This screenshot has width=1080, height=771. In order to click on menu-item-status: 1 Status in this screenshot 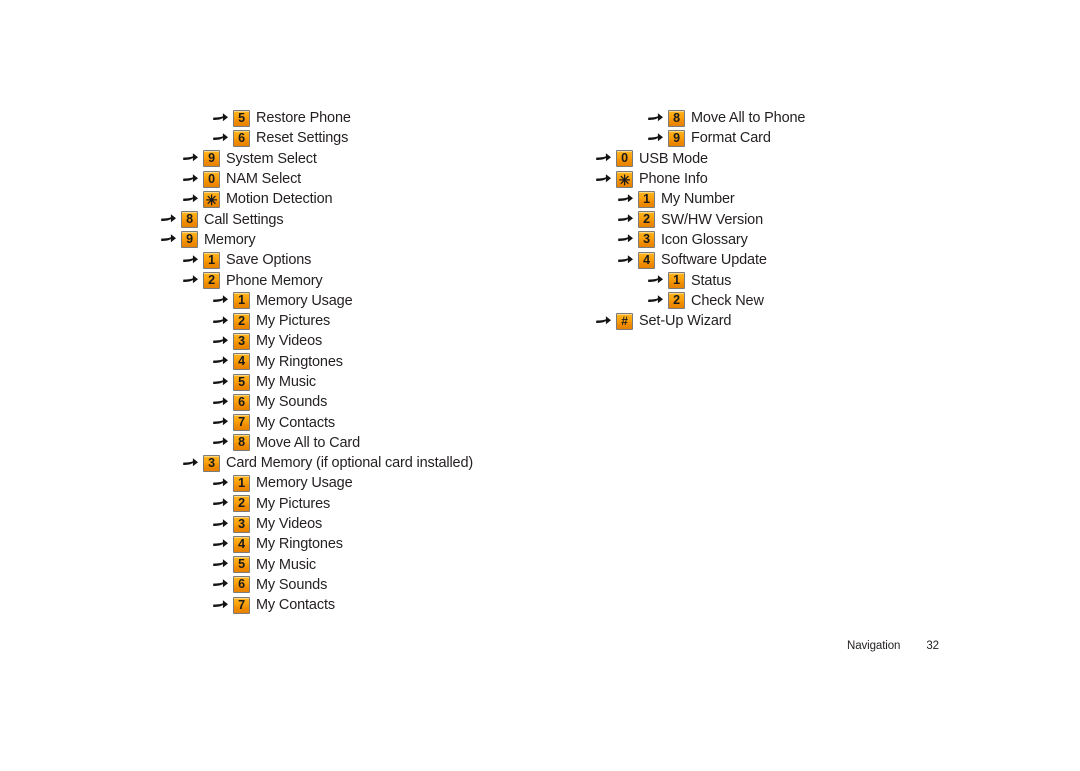, I will do `click(805, 280)`.